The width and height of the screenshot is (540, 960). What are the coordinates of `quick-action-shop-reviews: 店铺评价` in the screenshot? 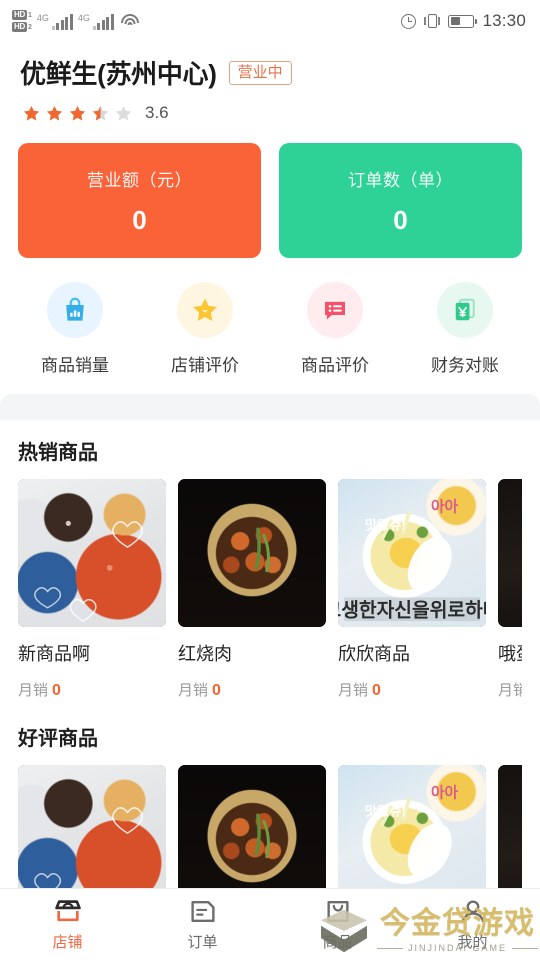 It's located at (205, 329).